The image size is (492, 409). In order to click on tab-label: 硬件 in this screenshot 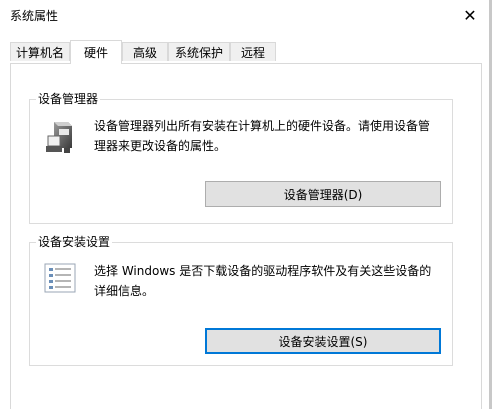, I will do `click(95, 53)`.